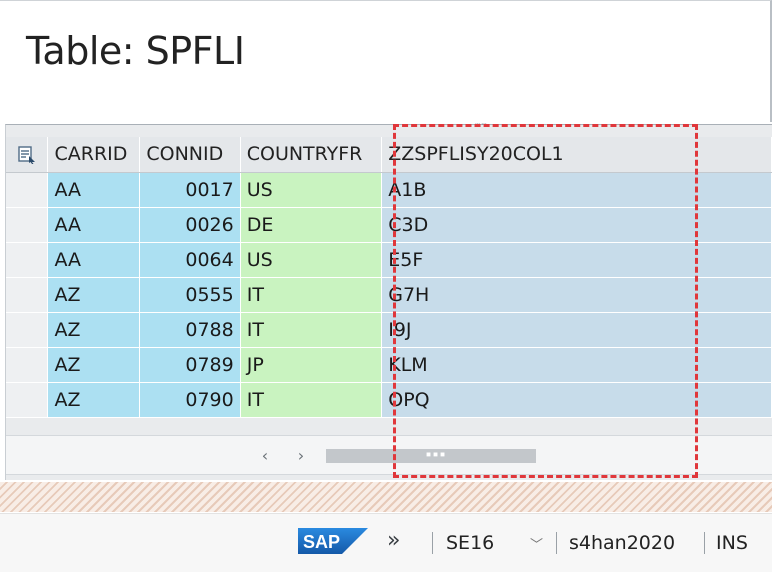  I want to click on cell-connid: 0788, so click(190, 330).